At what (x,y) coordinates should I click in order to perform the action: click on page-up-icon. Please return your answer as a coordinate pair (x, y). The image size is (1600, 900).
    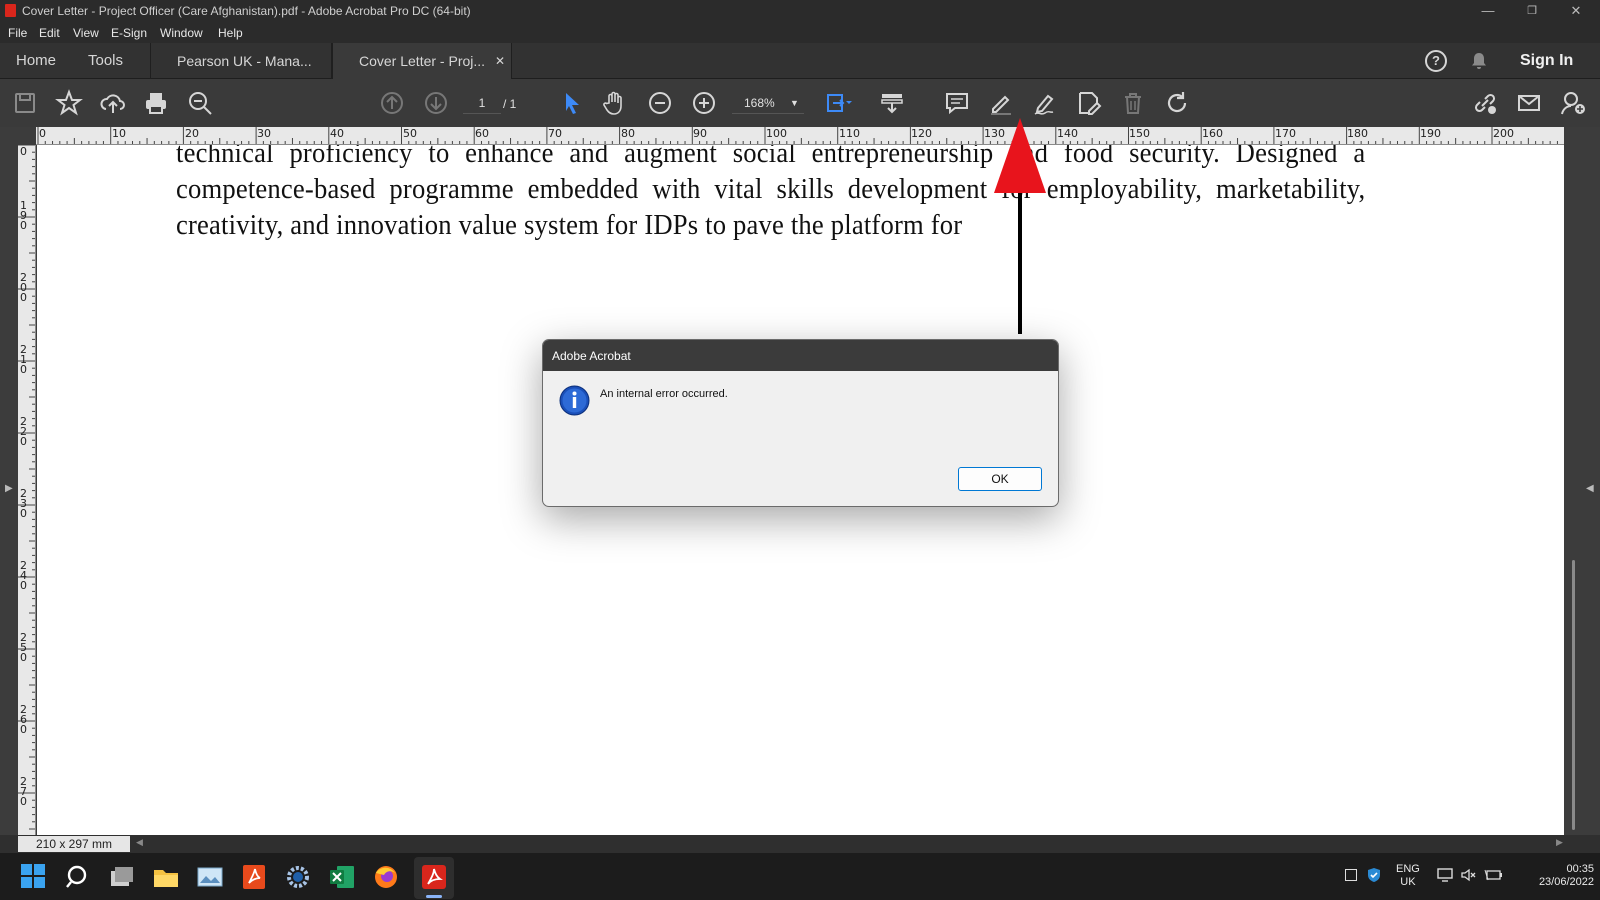
    Looking at the image, I should click on (392, 103).